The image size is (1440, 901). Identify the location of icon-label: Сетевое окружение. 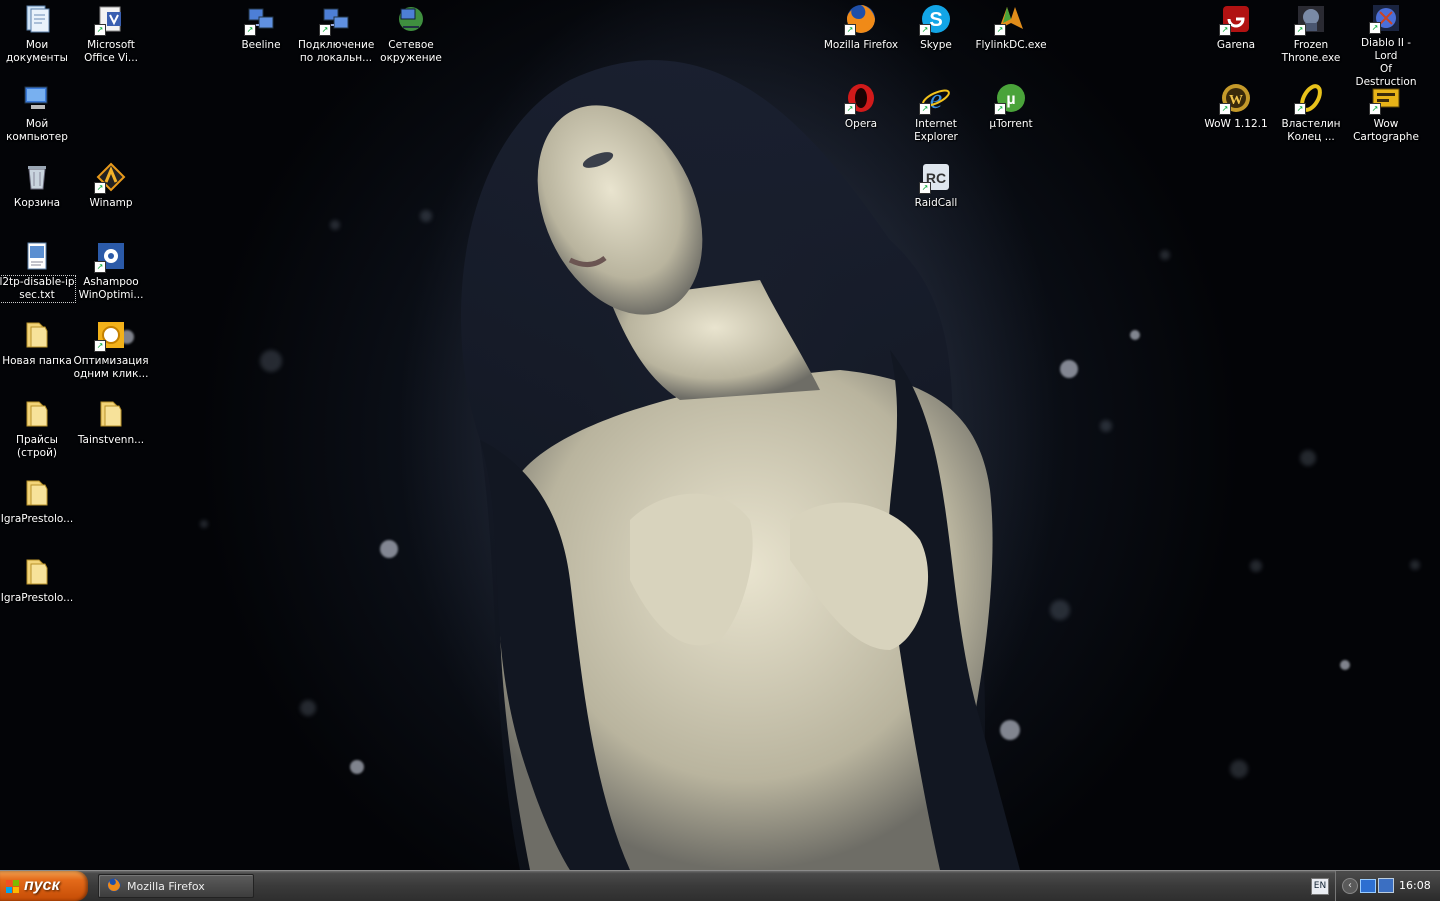
(411, 51).